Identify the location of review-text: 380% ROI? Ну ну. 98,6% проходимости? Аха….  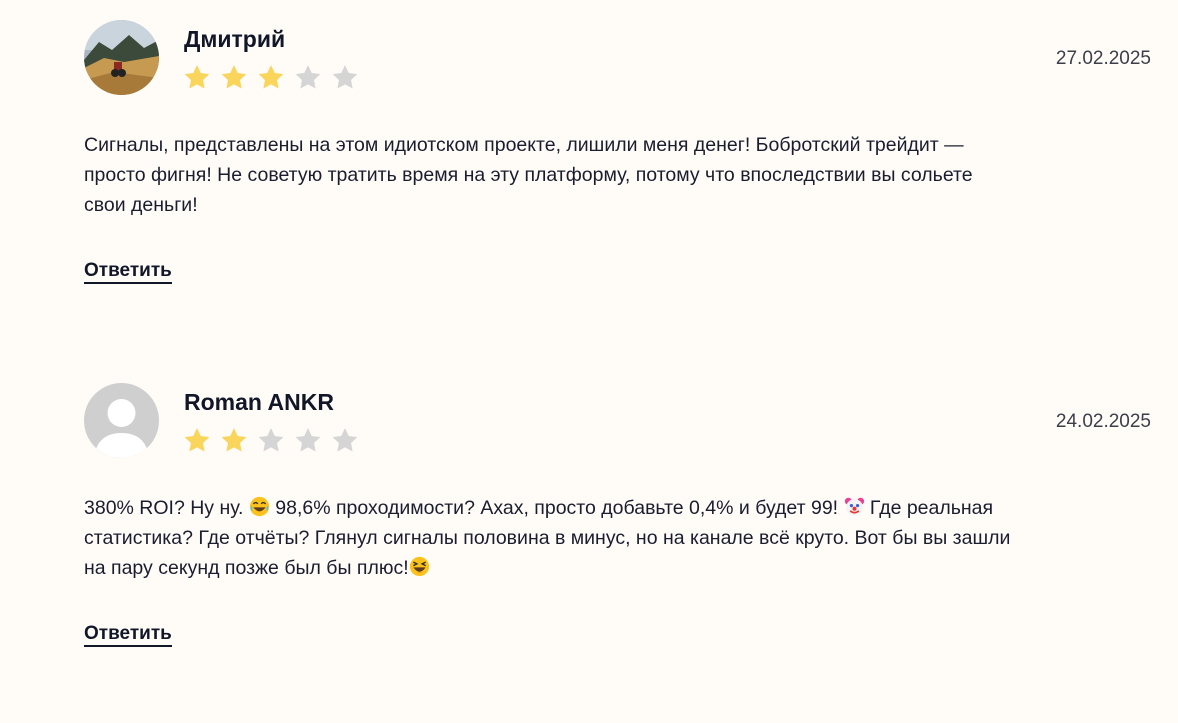
(614, 538).